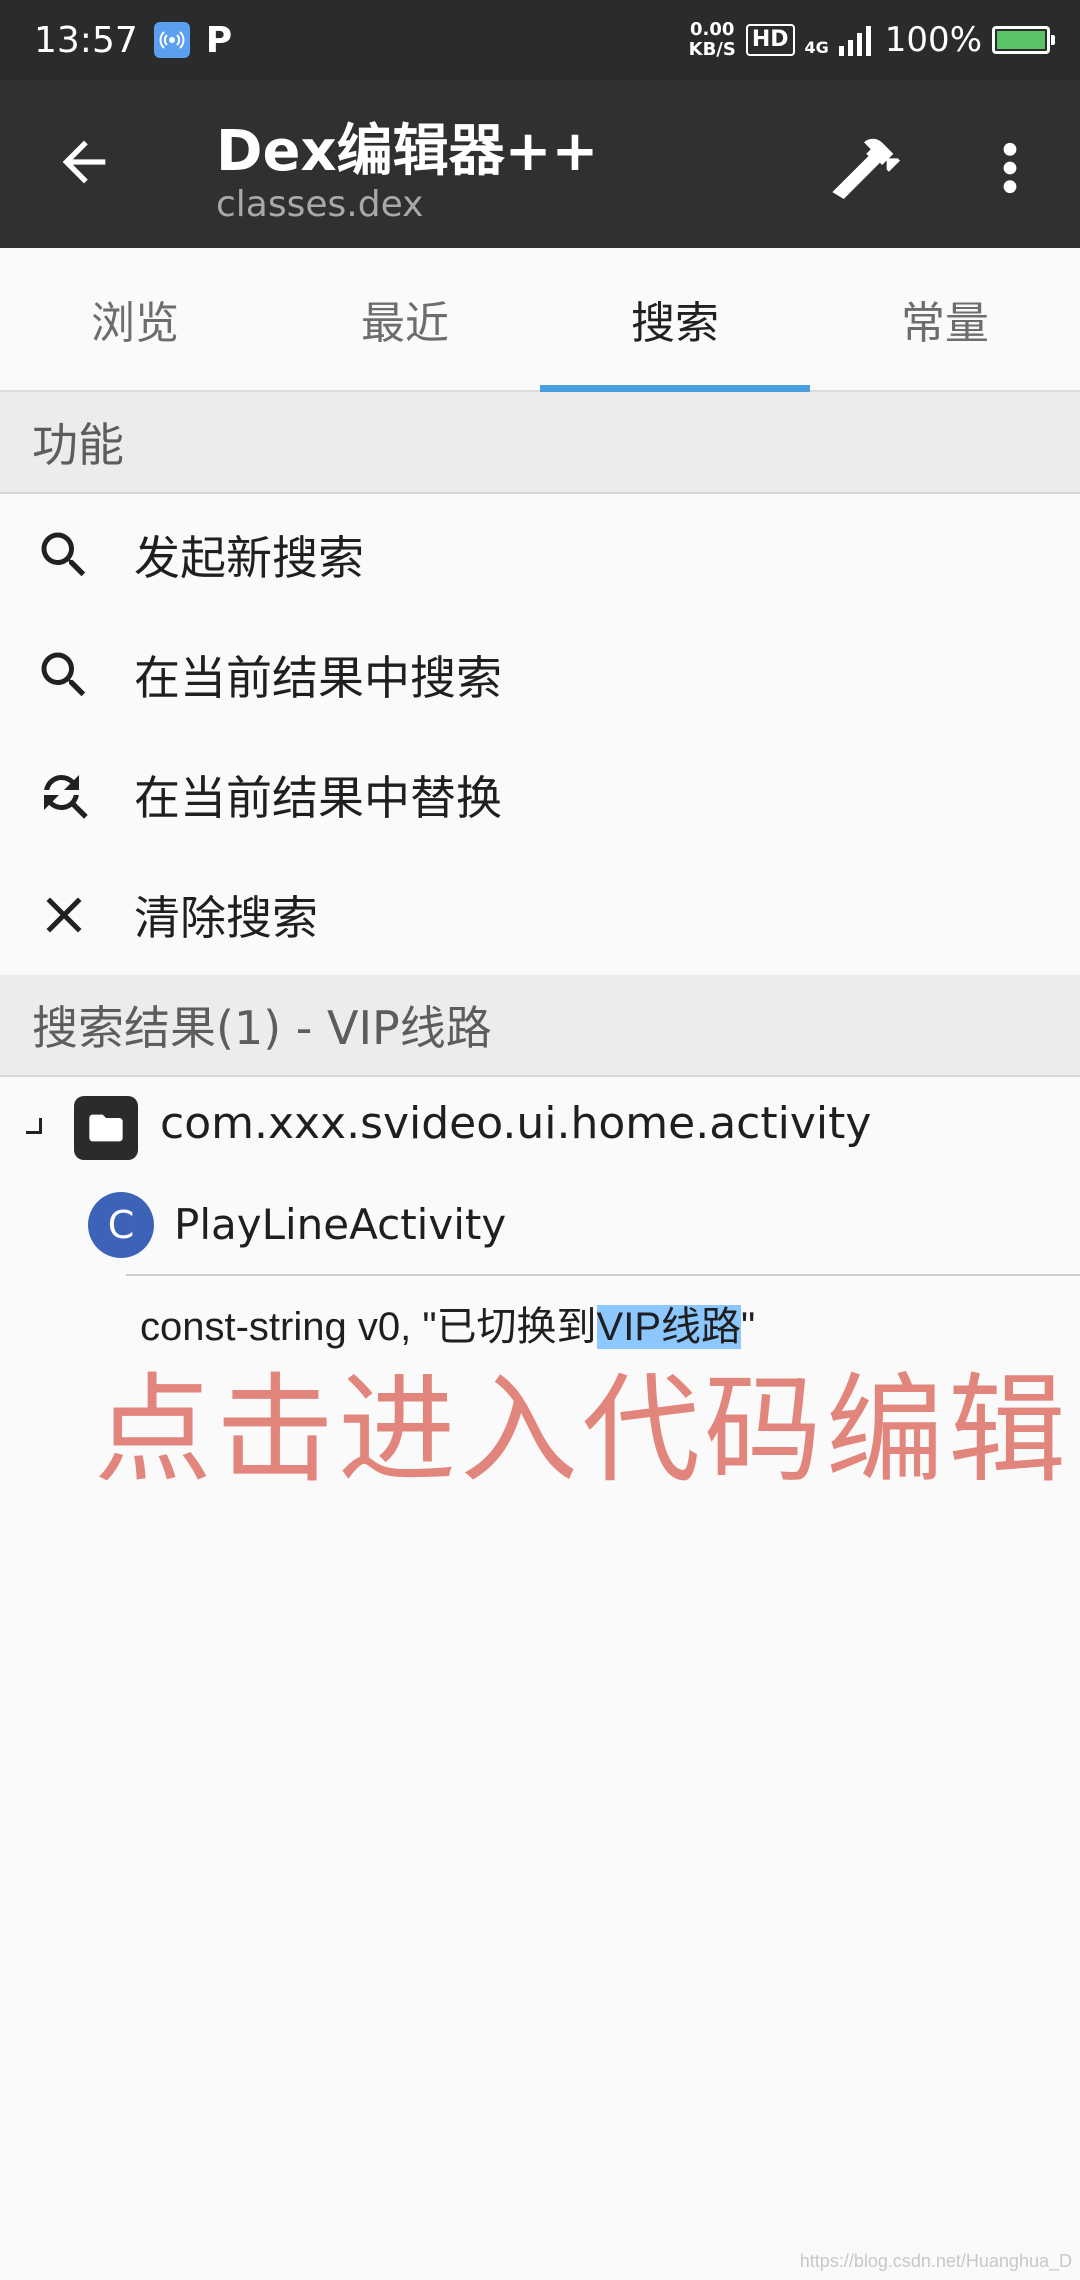  I want to click on network-speed: 0.00 KB/S, so click(712, 40).